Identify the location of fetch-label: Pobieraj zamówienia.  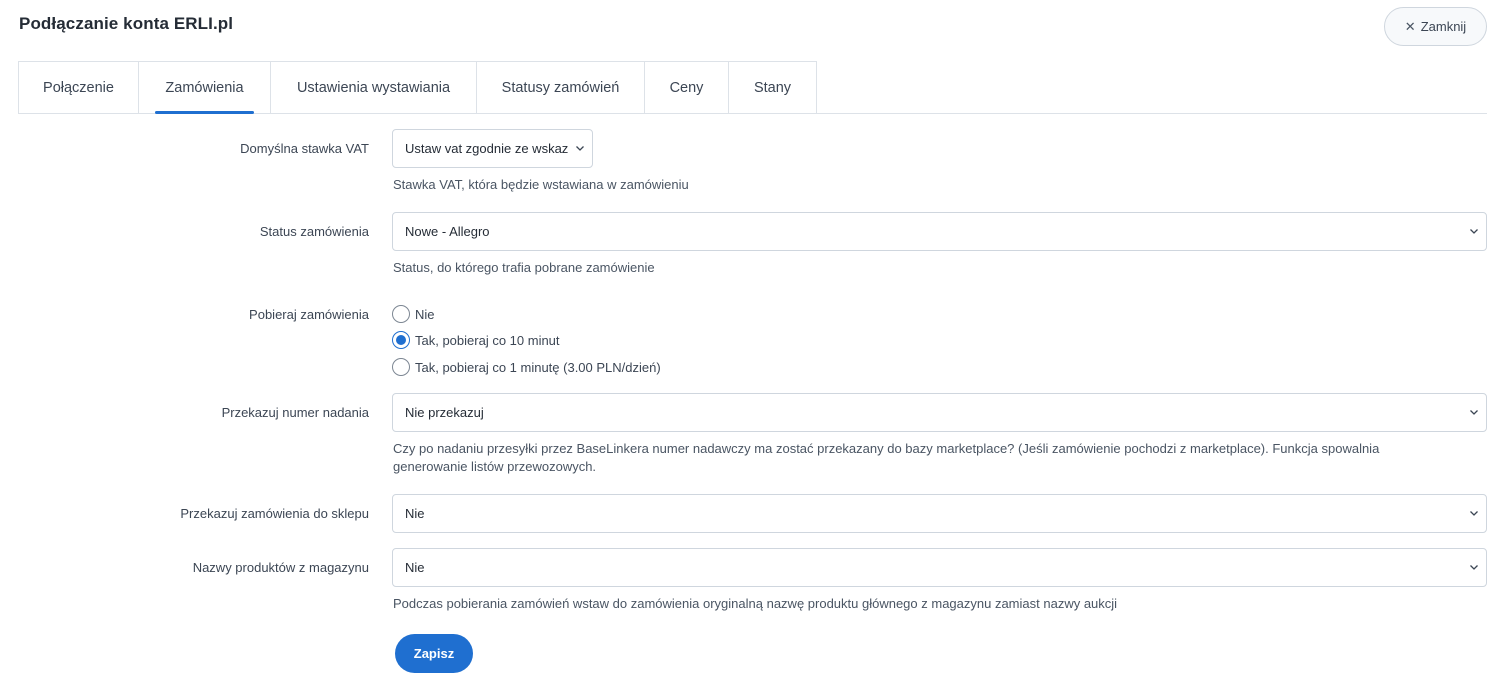
(309, 314).